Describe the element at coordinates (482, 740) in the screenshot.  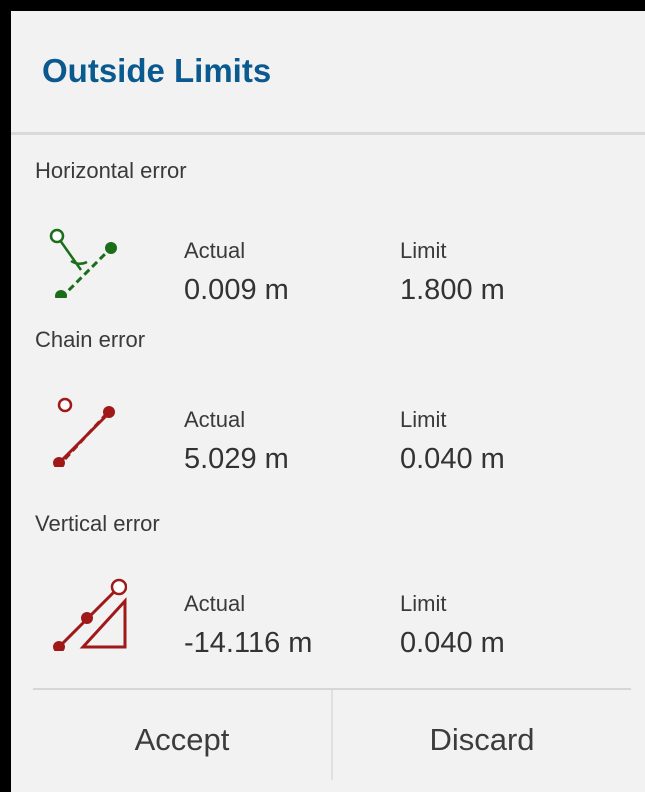
I see `discard-button: Discard` at that location.